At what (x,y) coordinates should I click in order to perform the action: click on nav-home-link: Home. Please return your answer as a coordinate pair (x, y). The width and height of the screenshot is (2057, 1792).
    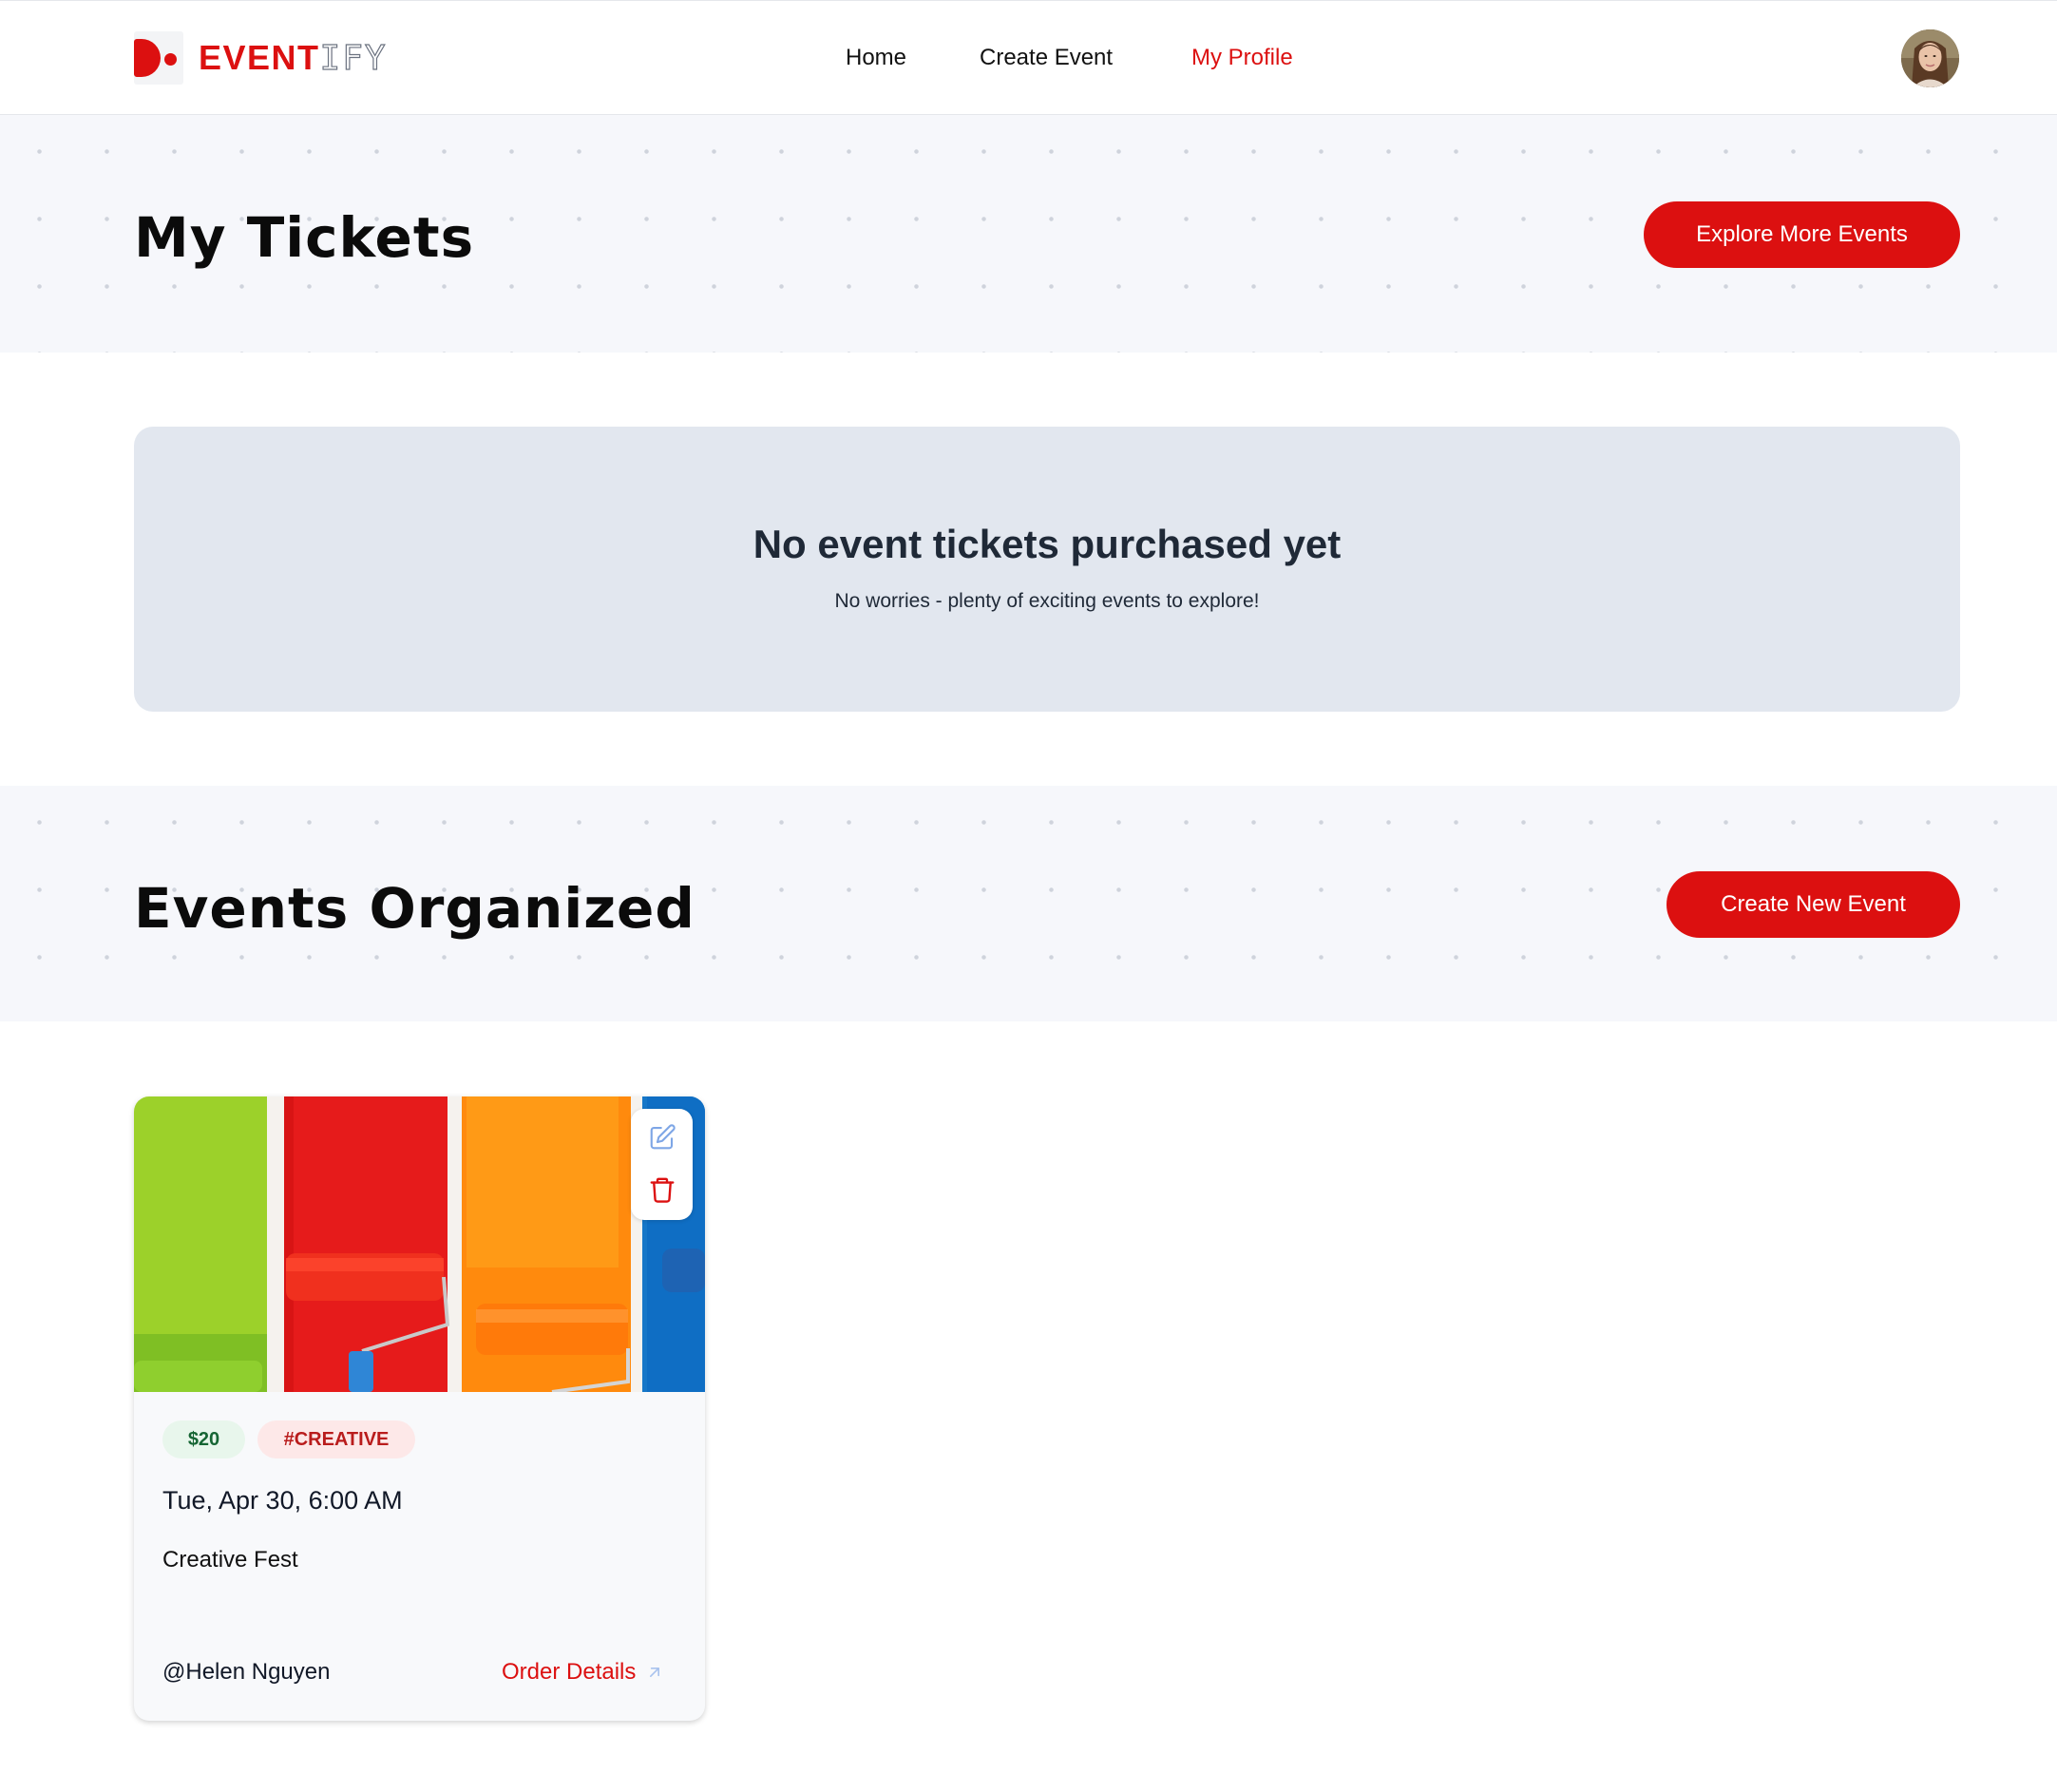
    Looking at the image, I should click on (876, 58).